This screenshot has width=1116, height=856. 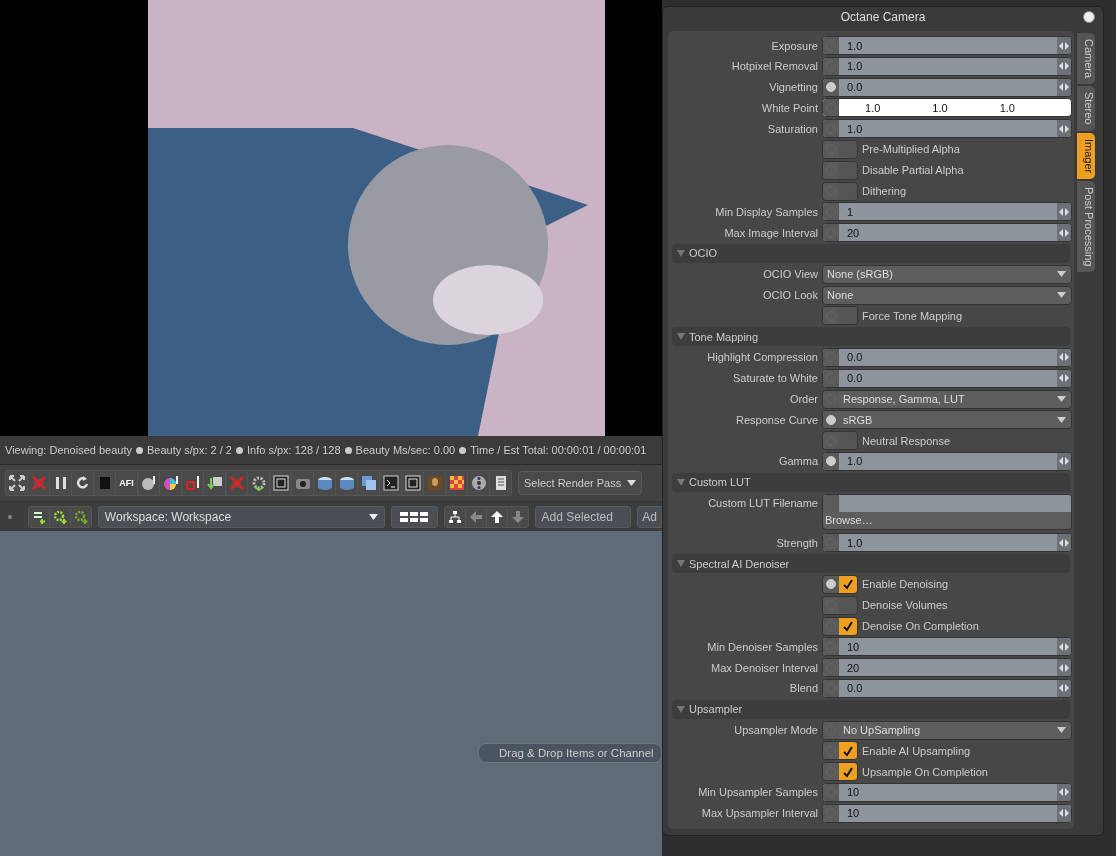 What do you see at coordinates (170, 483) in the screenshot?
I see `color-wheel-icon` at bounding box center [170, 483].